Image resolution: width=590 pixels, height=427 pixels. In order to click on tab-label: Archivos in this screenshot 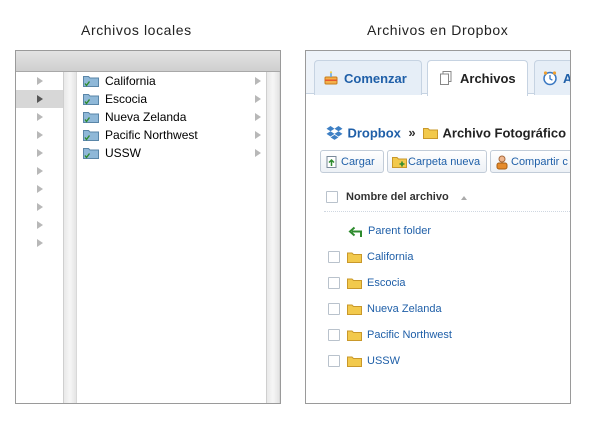, I will do `click(488, 78)`.